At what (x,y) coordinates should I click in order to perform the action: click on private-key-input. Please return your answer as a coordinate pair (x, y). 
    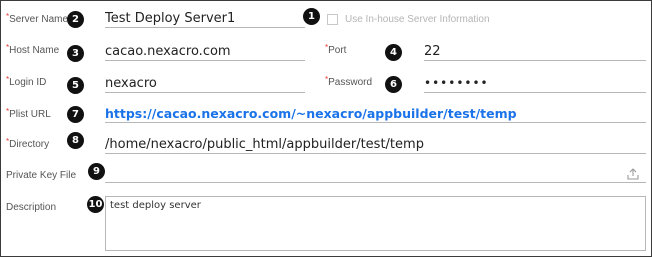
    Looking at the image, I should click on (375, 174).